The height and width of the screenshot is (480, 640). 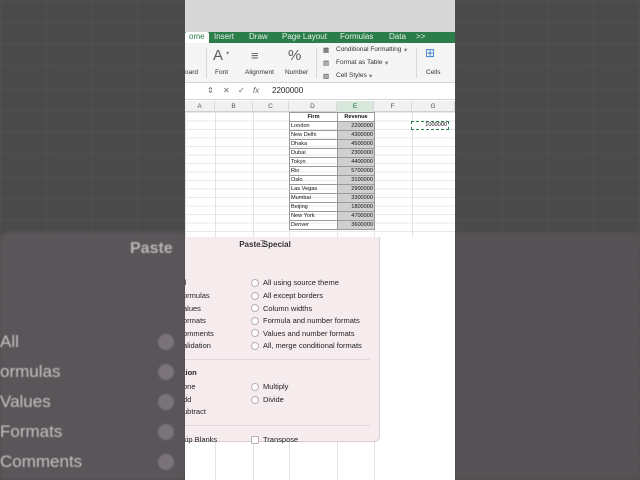 I want to click on tab-insert: Insert, so click(x=224, y=37).